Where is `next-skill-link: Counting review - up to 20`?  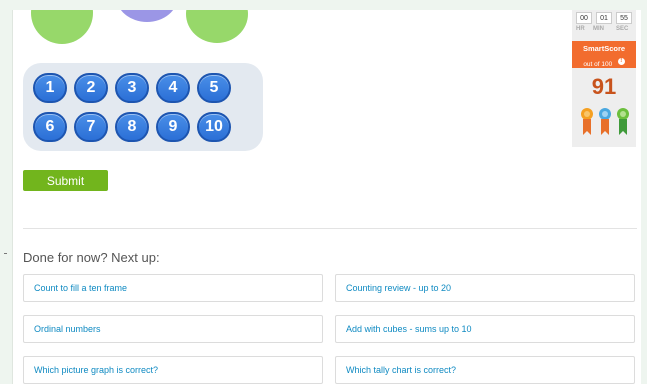
next-skill-link: Counting review - up to 20 is located at coordinates (485, 288).